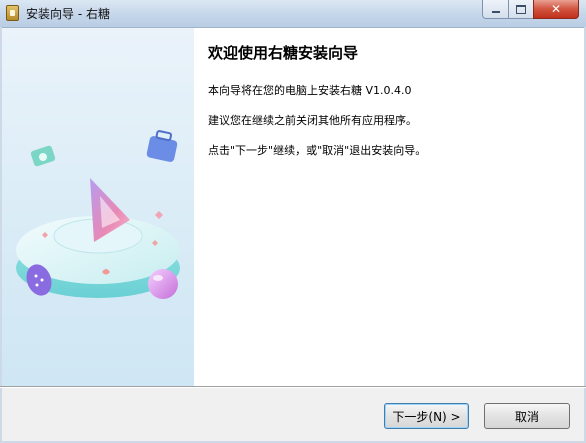 This screenshot has width=586, height=443. What do you see at coordinates (310, 90) in the screenshot?
I see `install-description: 本向导将在您的电脑上安装右糖 V1.0.4.0` at bounding box center [310, 90].